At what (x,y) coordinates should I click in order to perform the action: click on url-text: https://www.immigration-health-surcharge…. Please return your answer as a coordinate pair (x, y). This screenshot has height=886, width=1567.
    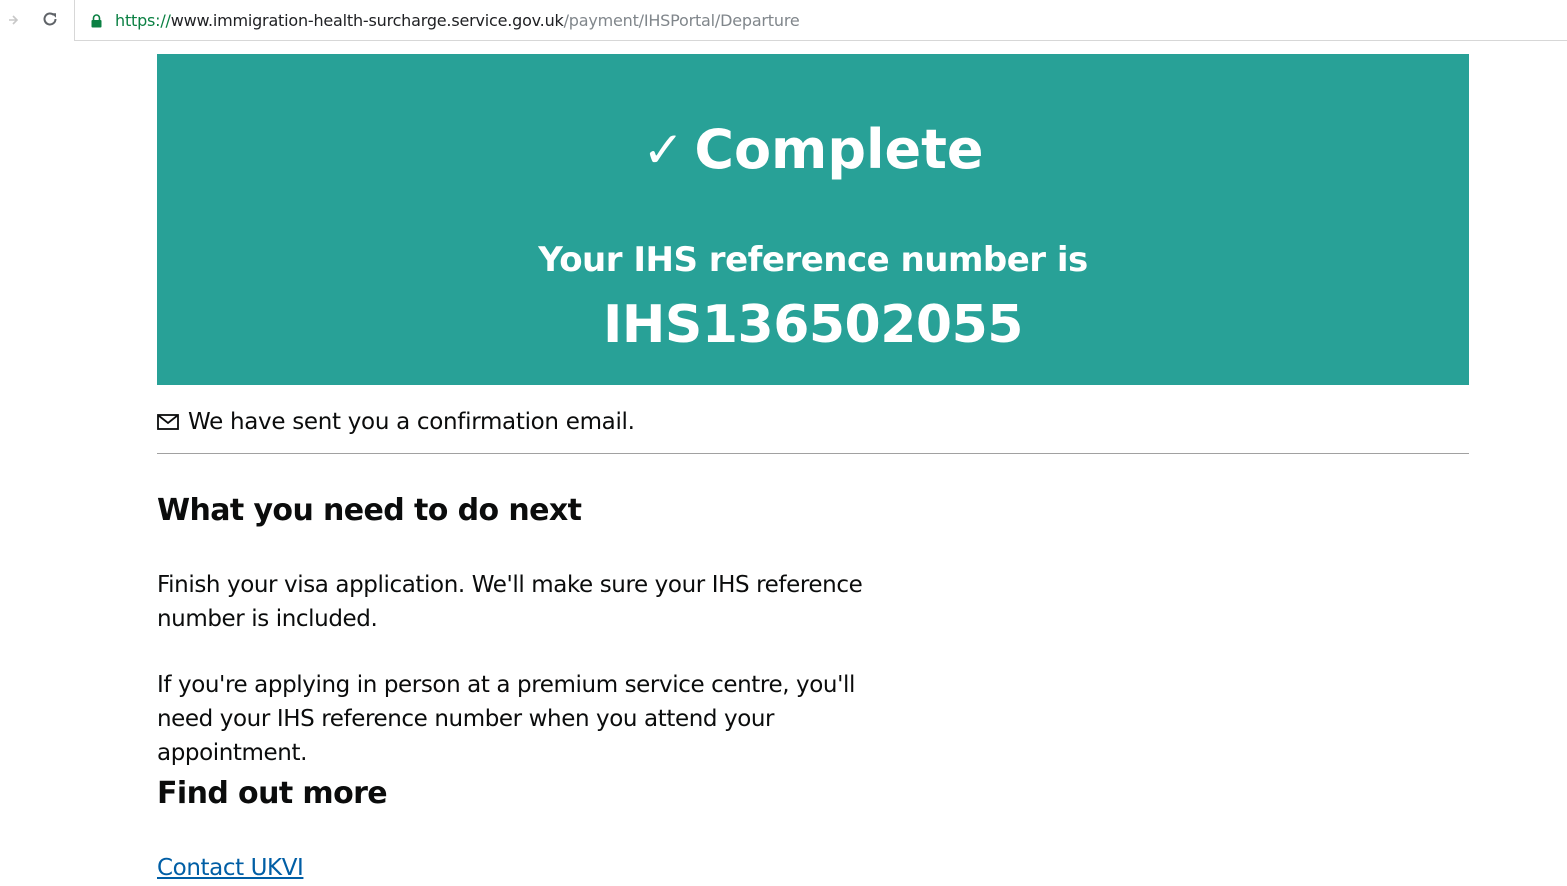
    Looking at the image, I should click on (457, 20).